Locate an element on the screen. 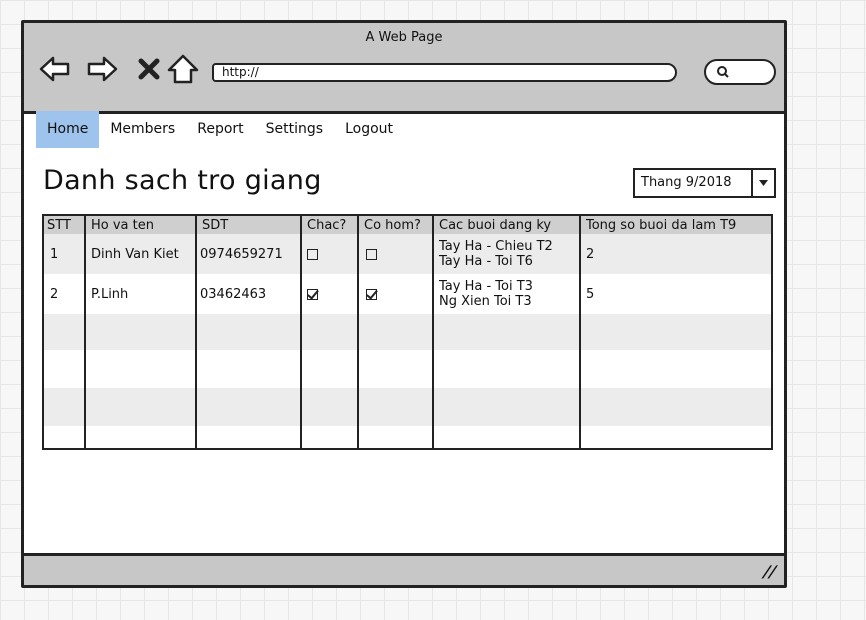  forward-arrow-icon is located at coordinates (102, 69).